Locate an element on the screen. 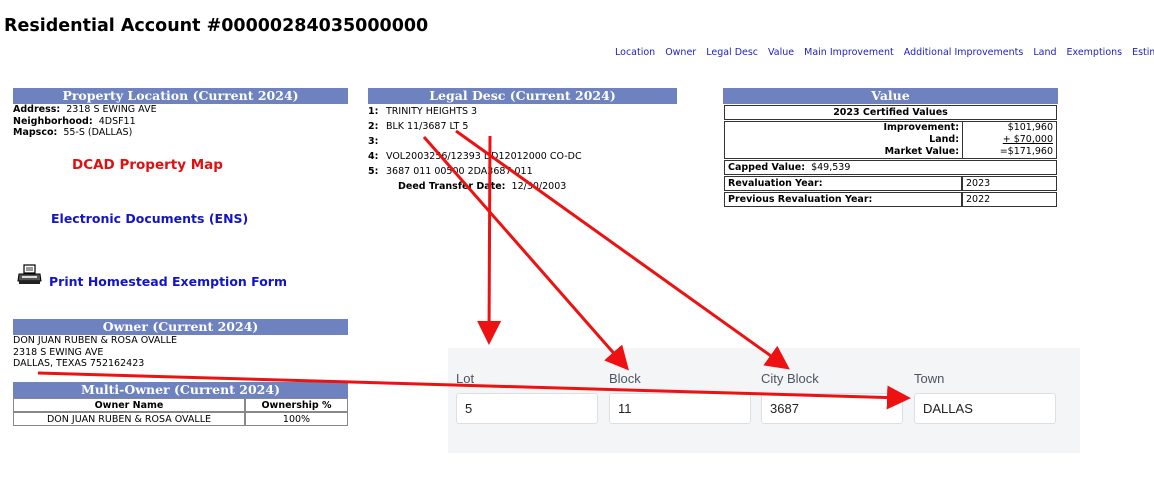  arrow-lot is located at coordinates (489, 240).